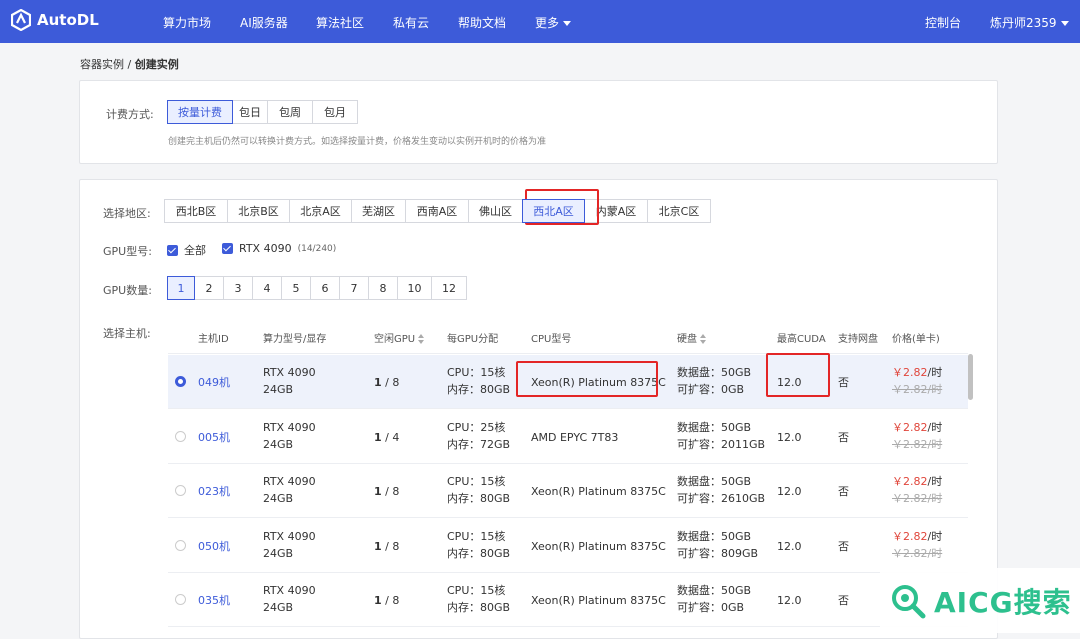 Image resolution: width=1080 pixels, height=639 pixels. What do you see at coordinates (495, 211) in the screenshot?
I see `region-option-foshan: 佛山区` at bounding box center [495, 211].